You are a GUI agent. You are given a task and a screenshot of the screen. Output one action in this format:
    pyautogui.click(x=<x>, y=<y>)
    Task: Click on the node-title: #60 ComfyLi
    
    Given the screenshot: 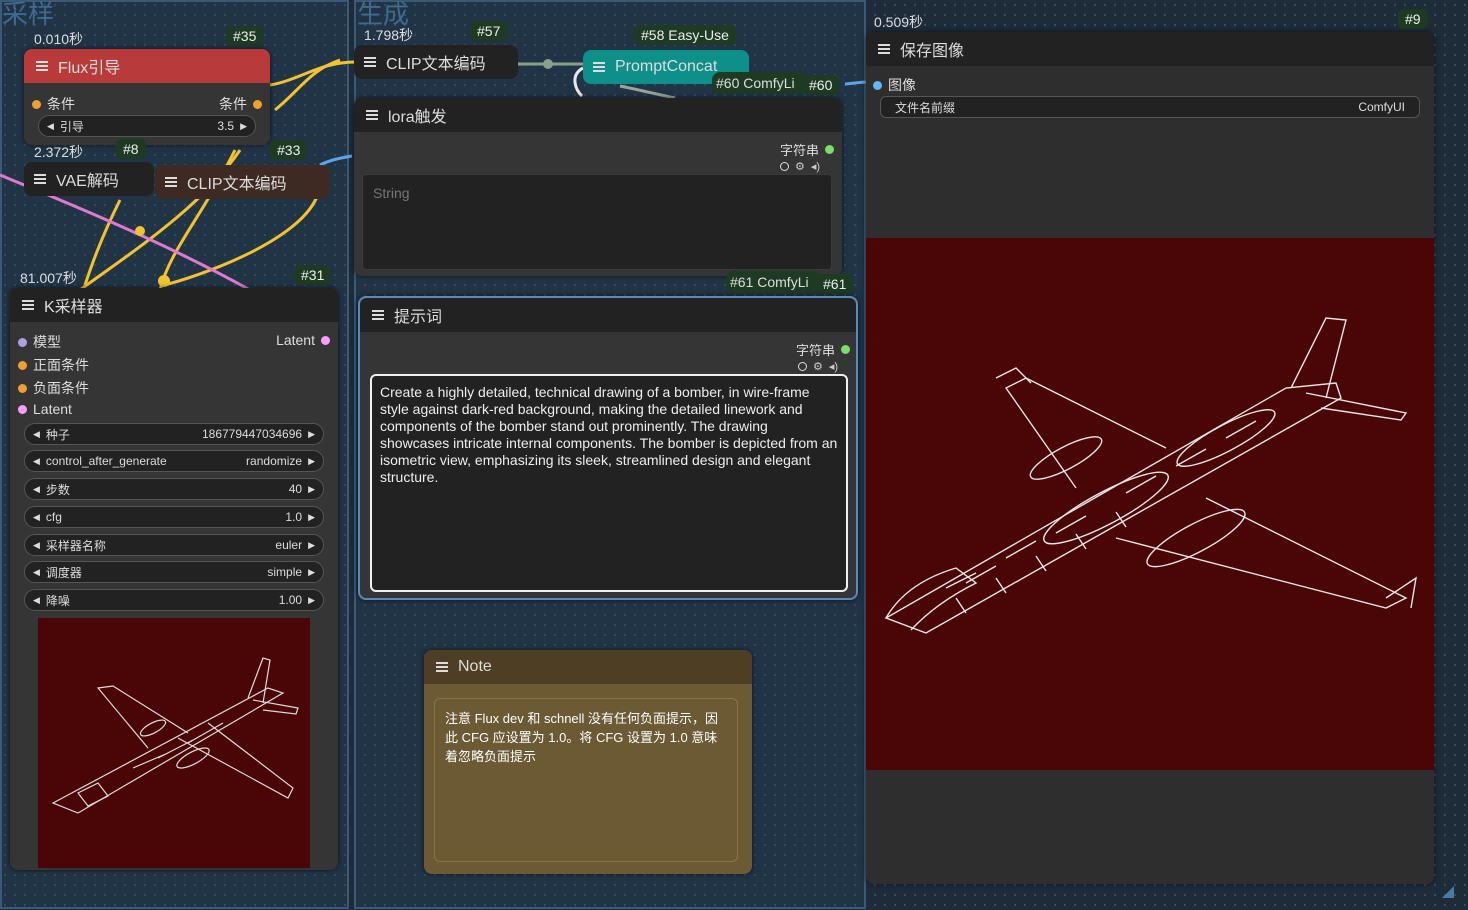 What is the action you would take?
    pyautogui.click(x=755, y=83)
    